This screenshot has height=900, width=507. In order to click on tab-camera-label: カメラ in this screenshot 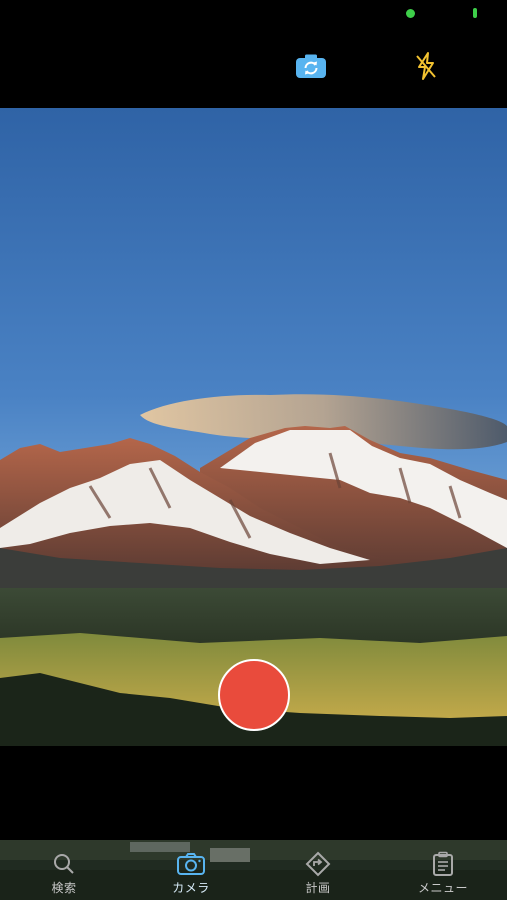, I will do `click(191, 888)`.